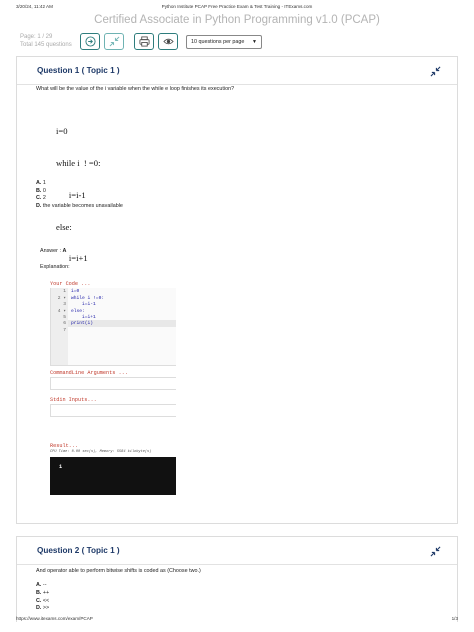 The width and height of the screenshot is (474, 632). I want to click on option-c: C. 2, so click(41, 198).